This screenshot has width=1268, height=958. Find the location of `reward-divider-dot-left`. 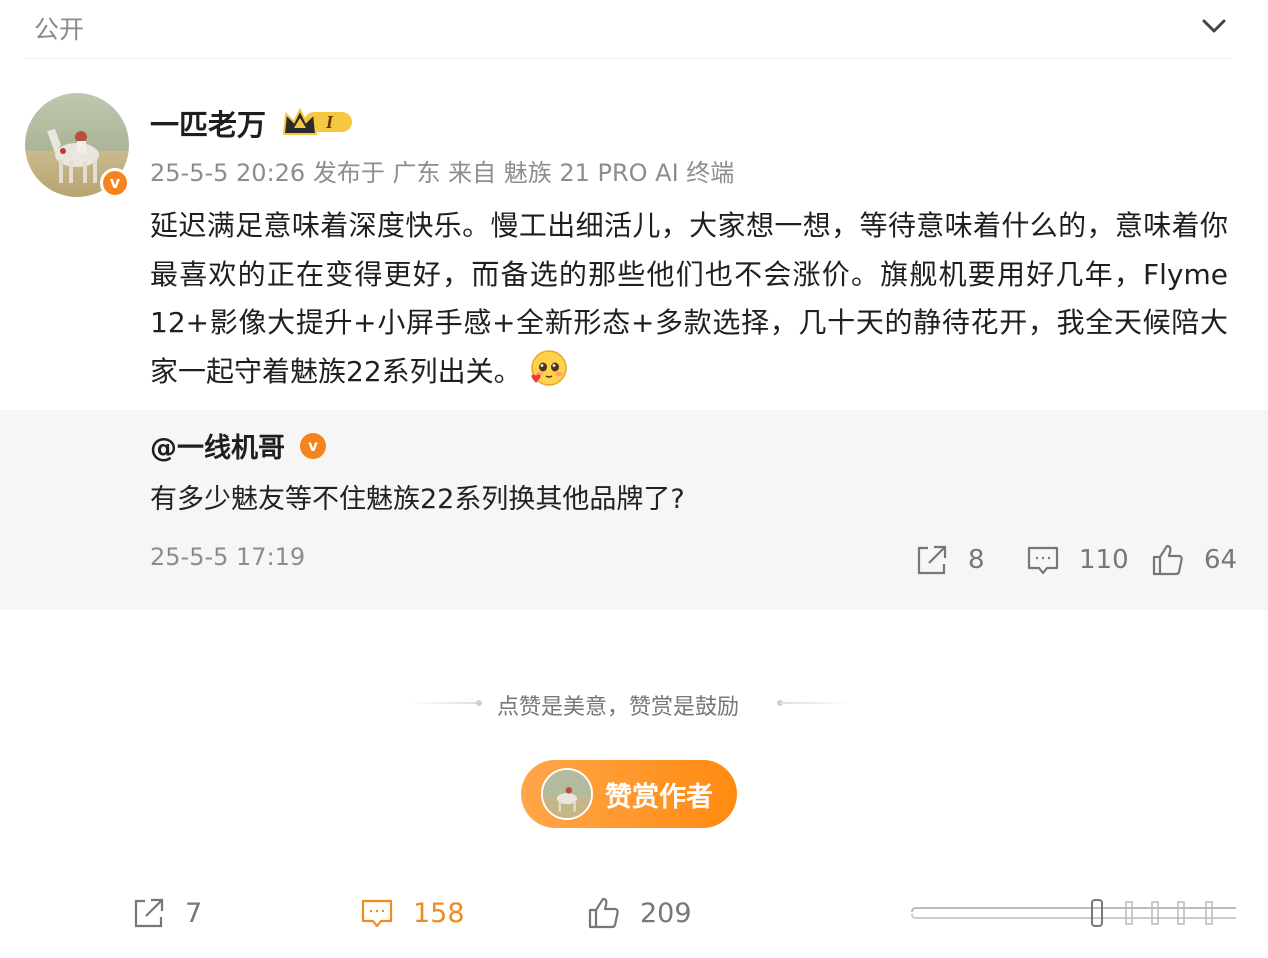

reward-divider-dot-left is located at coordinates (479, 703).